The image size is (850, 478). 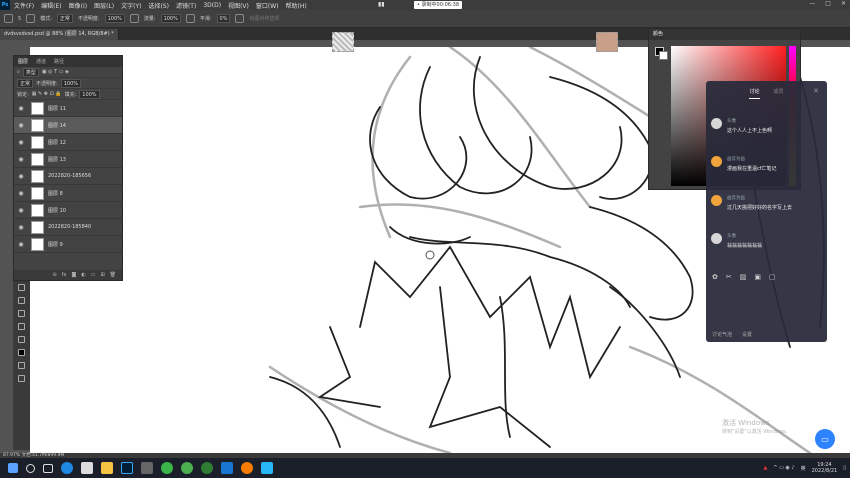 What do you see at coordinates (381, 4) in the screenshot?
I see `pause-icon: ▮▮` at bounding box center [381, 4].